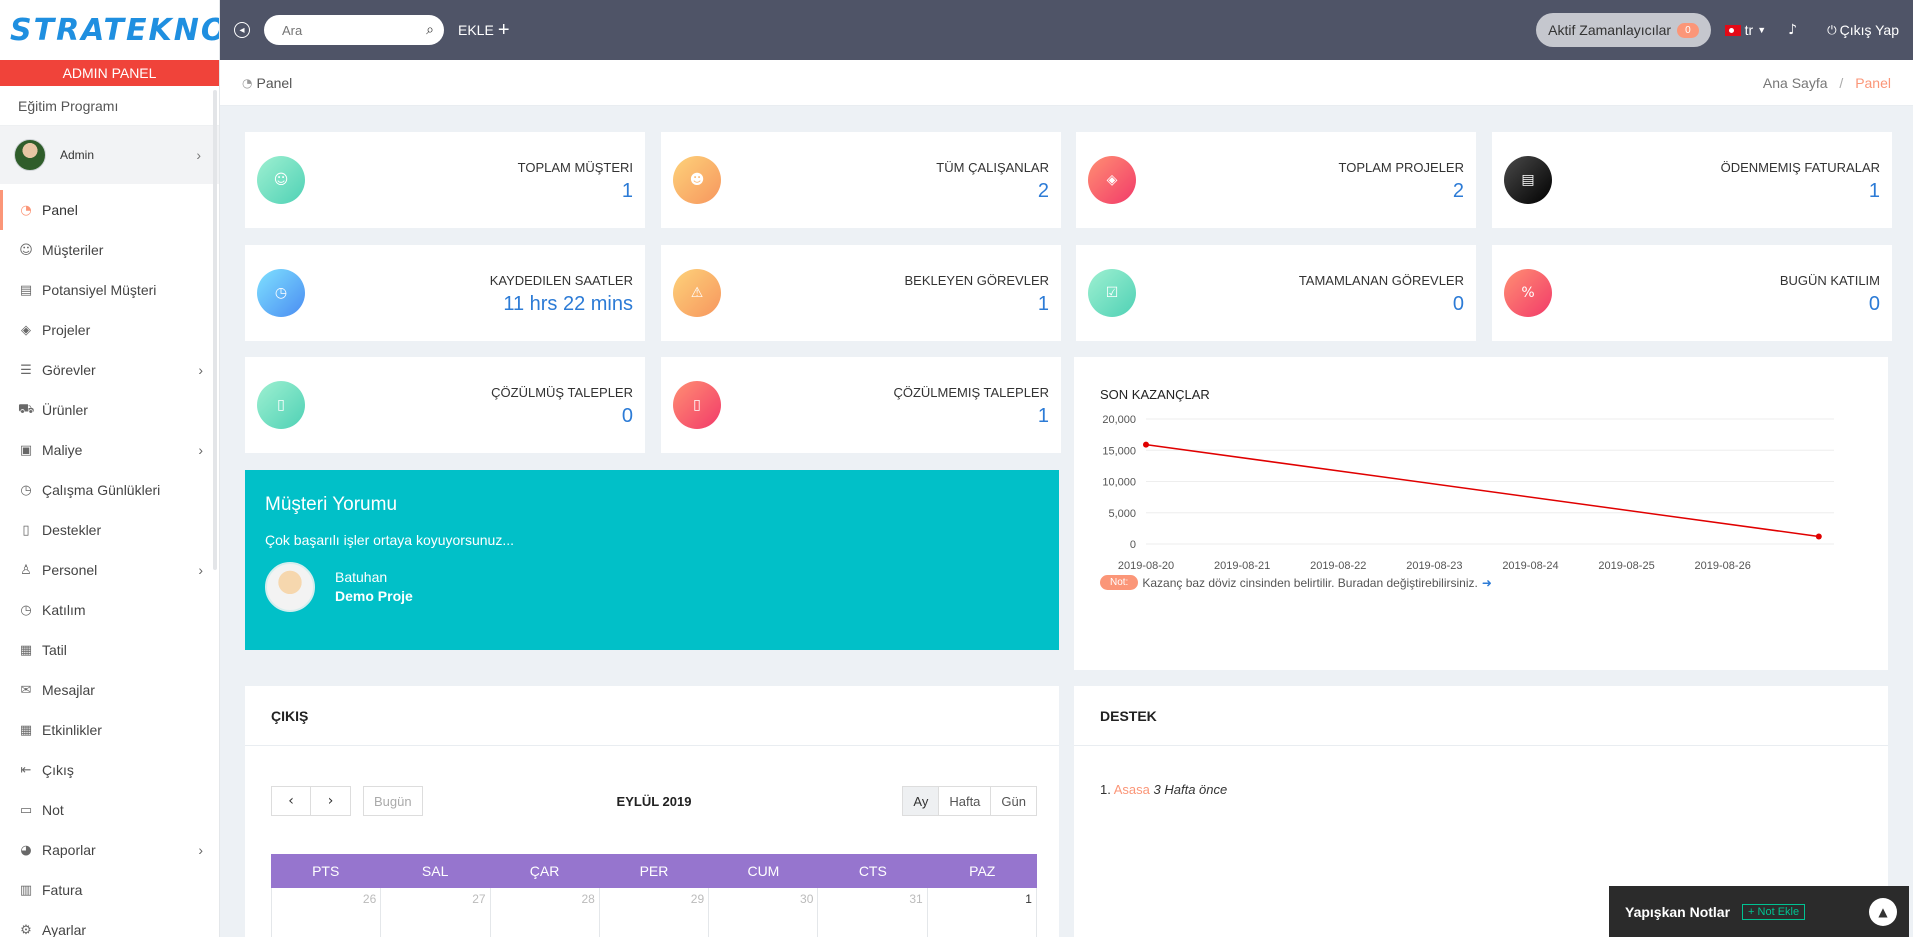 The width and height of the screenshot is (1913, 937). Describe the element at coordinates (1745, 30) in the screenshot. I see `language-selector: tr ▼` at that location.